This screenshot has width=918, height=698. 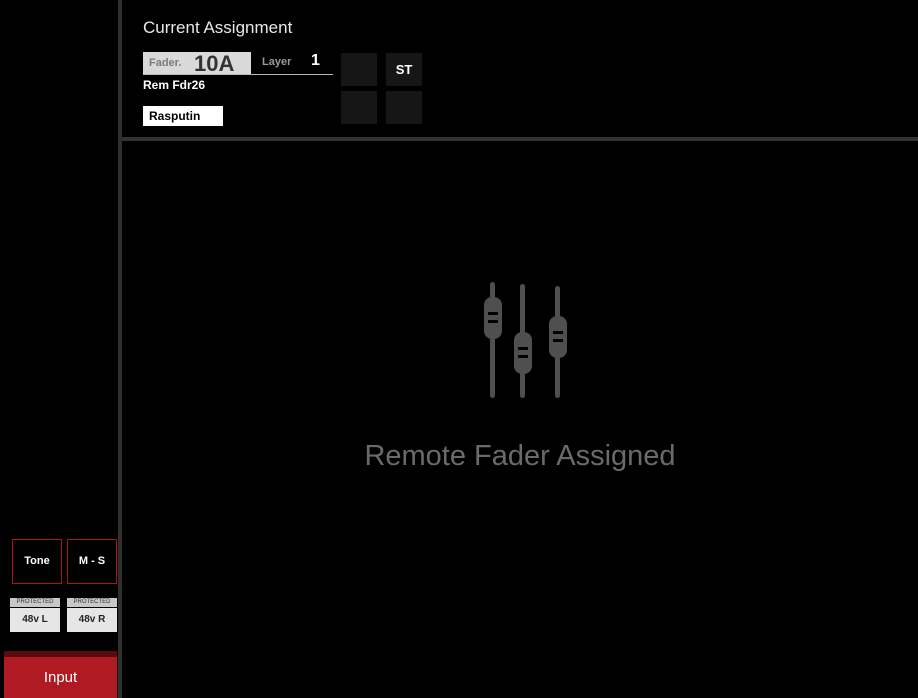 What do you see at coordinates (404, 69) in the screenshot?
I see `st-button: ST` at bounding box center [404, 69].